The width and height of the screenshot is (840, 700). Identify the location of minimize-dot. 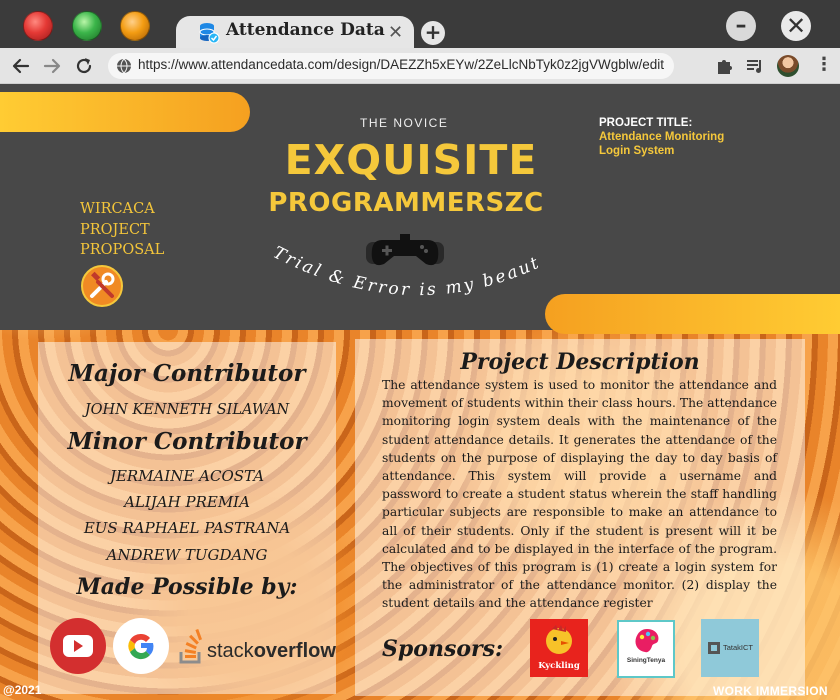
(135, 26).